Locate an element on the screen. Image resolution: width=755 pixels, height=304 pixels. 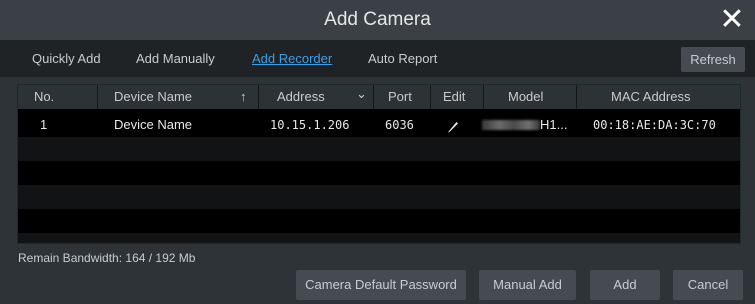
close-icon: ✕ is located at coordinates (732, 20).